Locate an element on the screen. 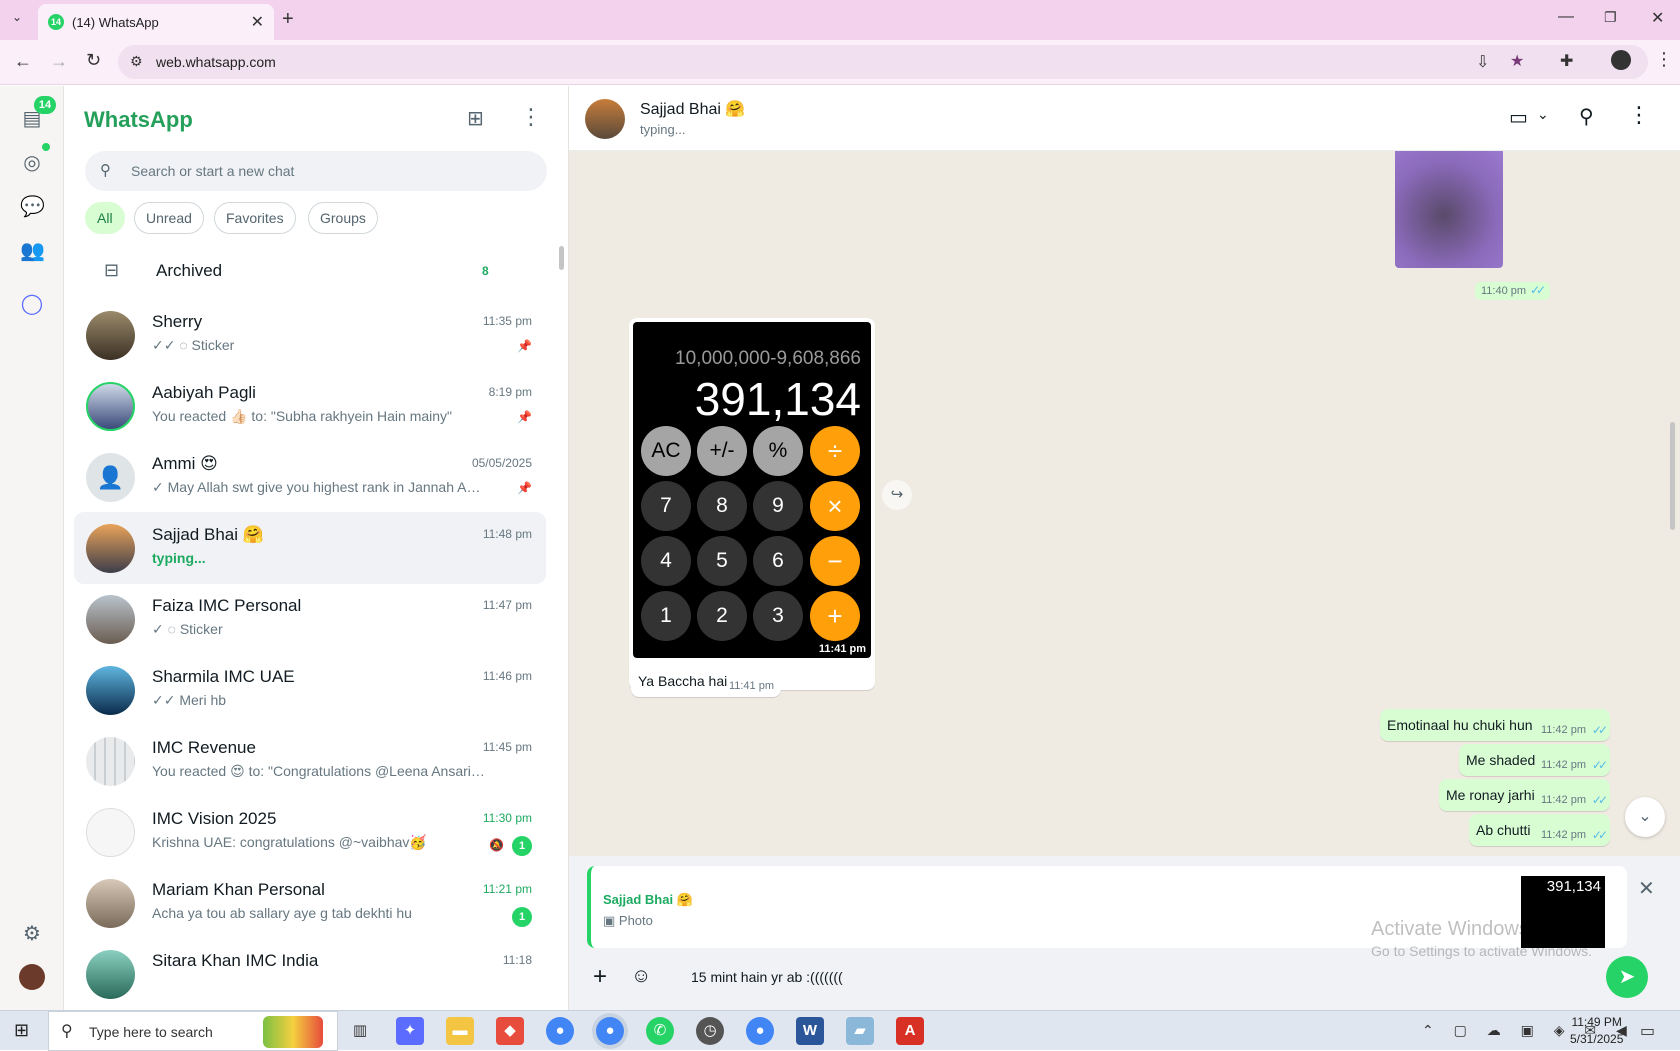  taskbar-clock: 11:49 PM 5/31/2025 is located at coordinates (1596, 1031).